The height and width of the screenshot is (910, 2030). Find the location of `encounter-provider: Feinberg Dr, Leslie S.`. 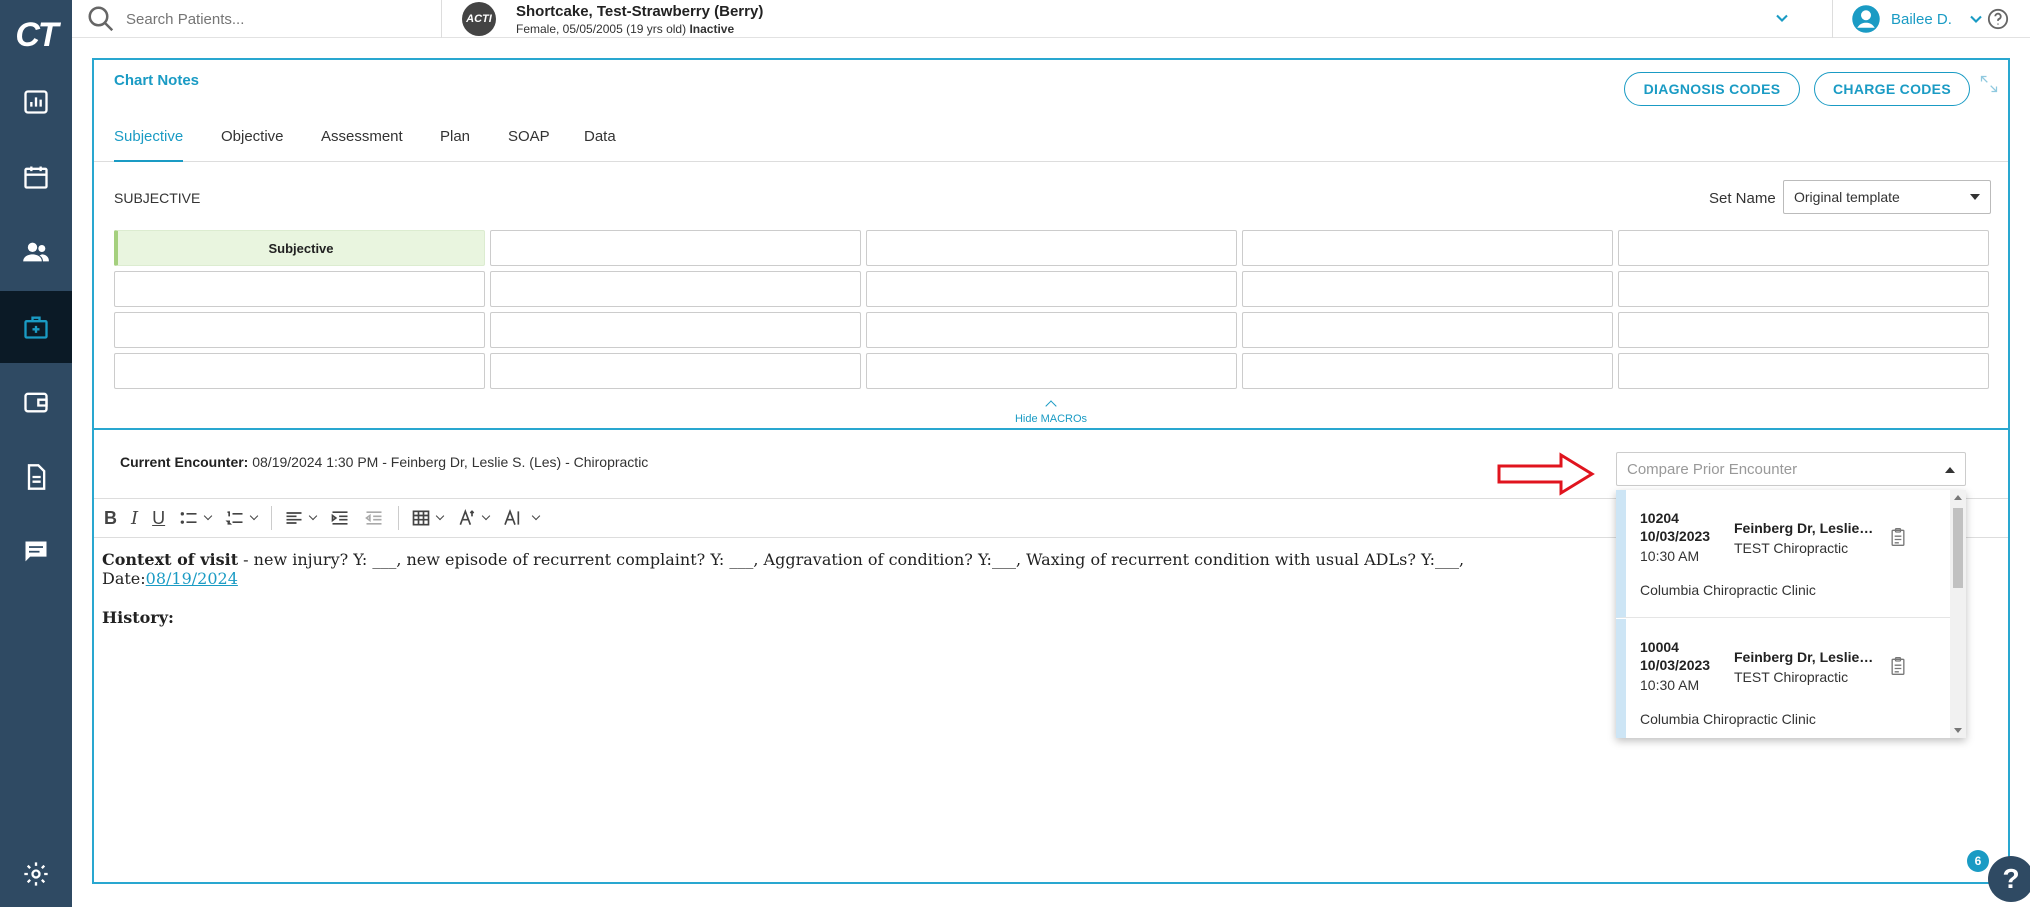

encounter-provider: Feinberg Dr, Leslie S. is located at coordinates (1804, 657).